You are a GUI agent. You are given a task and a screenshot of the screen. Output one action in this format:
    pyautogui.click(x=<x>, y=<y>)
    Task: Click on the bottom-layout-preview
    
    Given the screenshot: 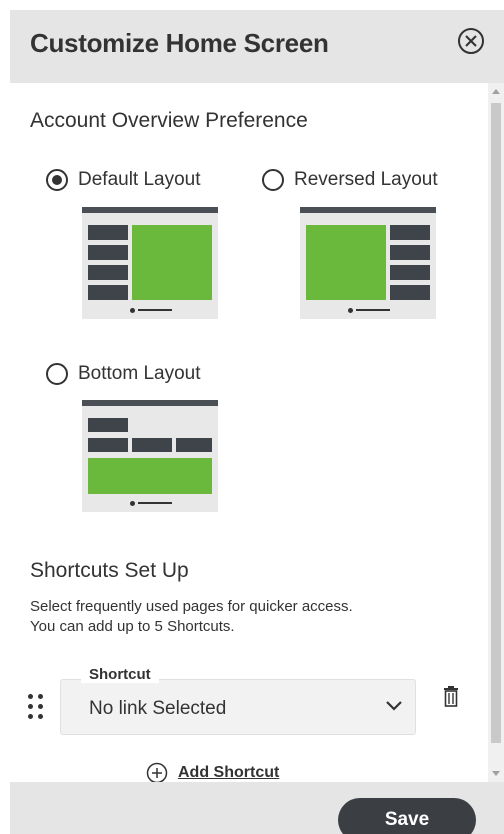 What is the action you would take?
    pyautogui.click(x=150, y=456)
    